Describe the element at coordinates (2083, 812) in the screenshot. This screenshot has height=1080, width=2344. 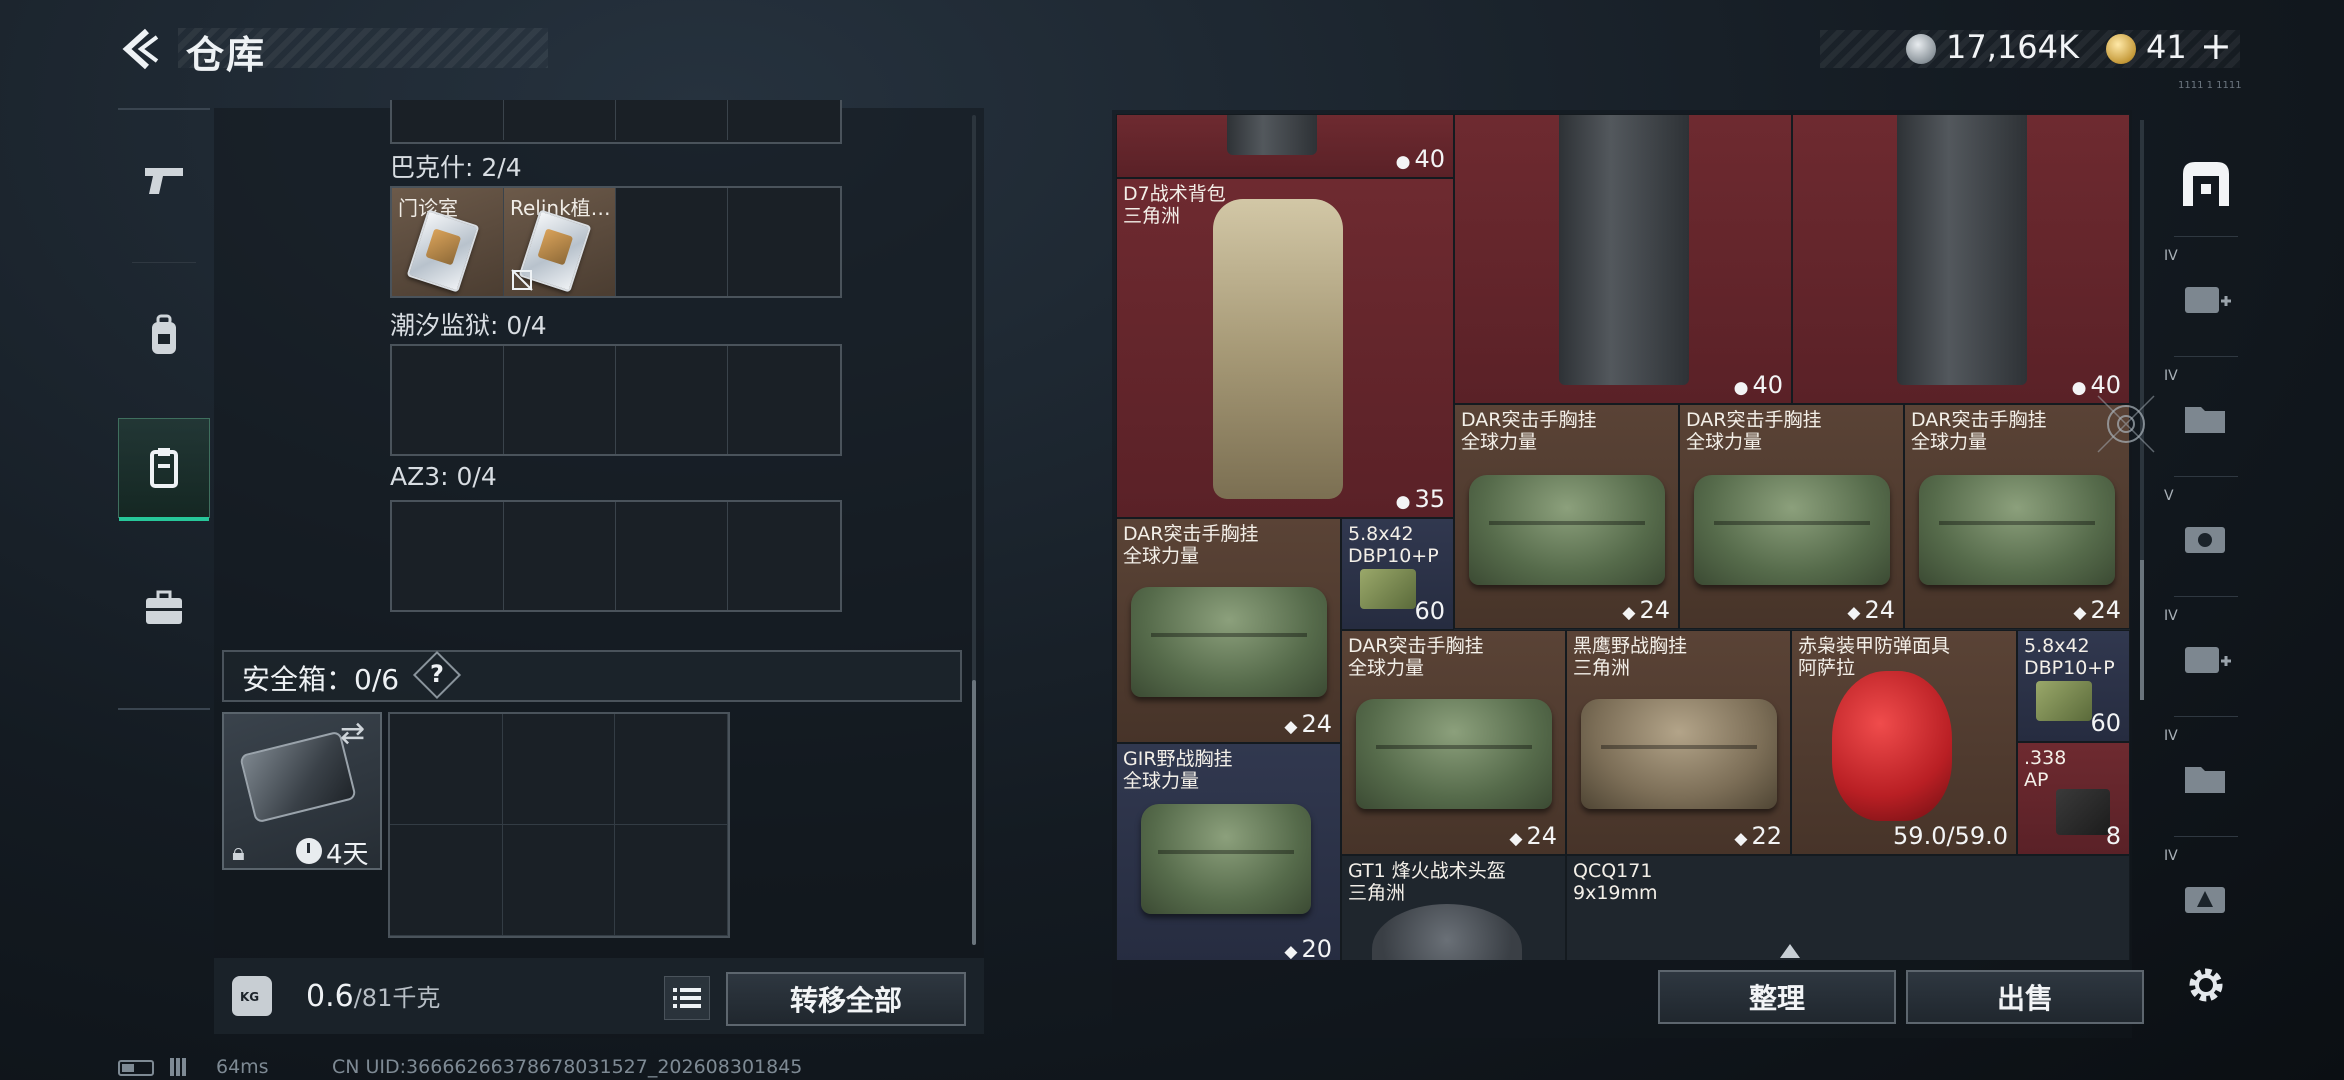
I see `ammo-box-icon` at that location.